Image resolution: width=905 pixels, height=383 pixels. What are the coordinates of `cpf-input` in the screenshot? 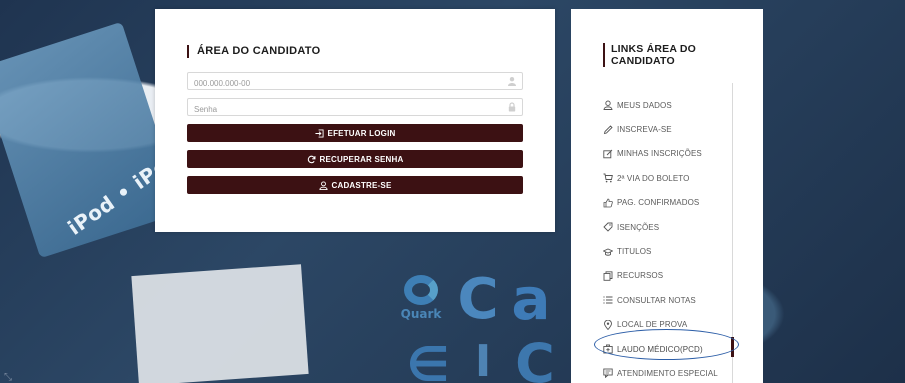 It's located at (355, 83).